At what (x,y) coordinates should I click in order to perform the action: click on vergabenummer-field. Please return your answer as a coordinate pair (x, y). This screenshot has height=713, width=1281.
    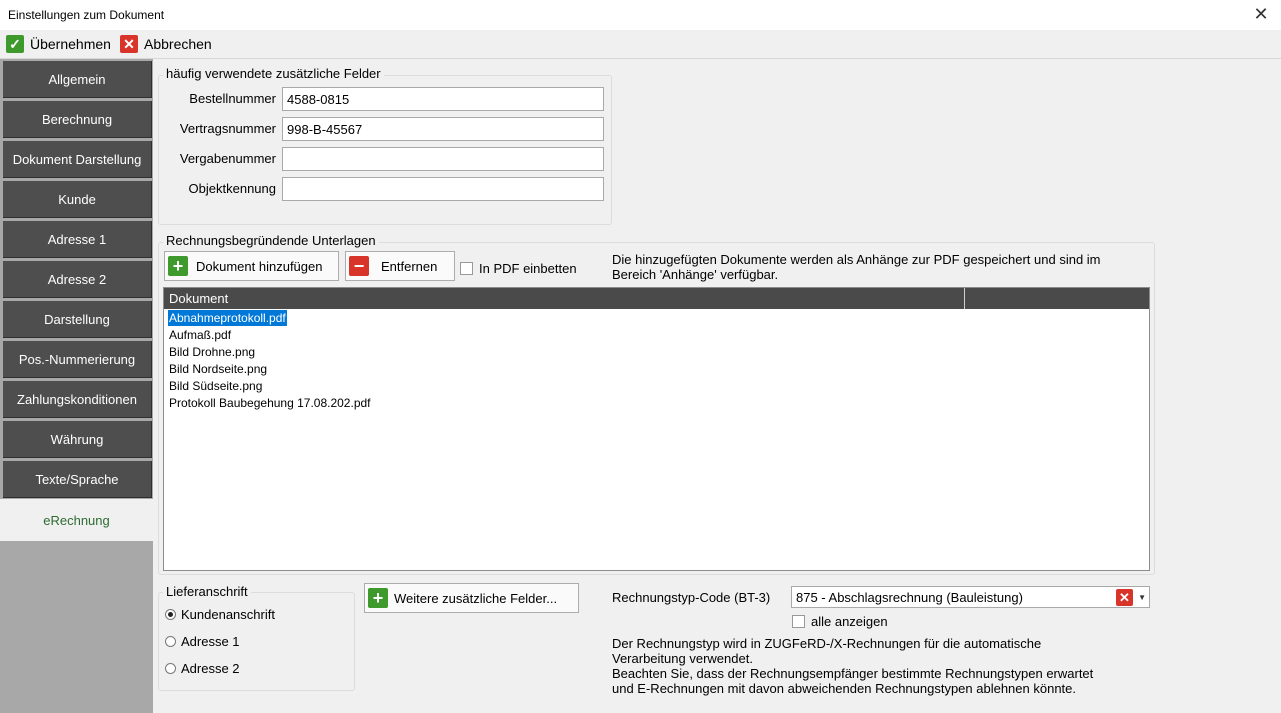
    Looking at the image, I should click on (443, 159).